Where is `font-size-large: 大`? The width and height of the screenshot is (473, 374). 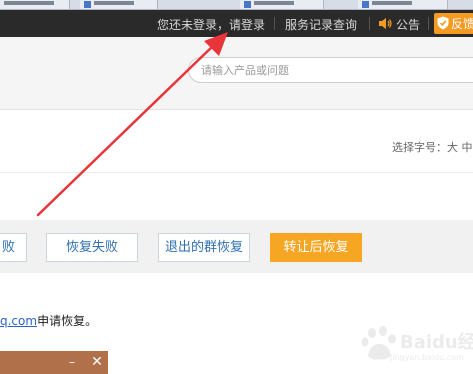 font-size-large: 大 is located at coordinates (452, 147).